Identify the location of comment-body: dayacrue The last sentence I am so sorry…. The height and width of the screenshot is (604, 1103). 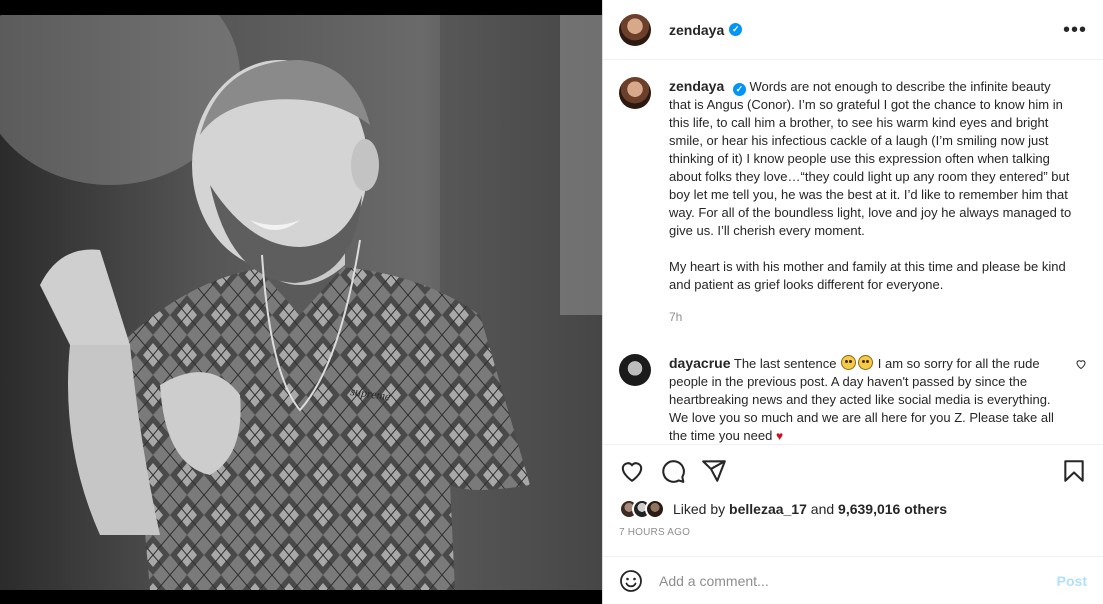
(866, 399).